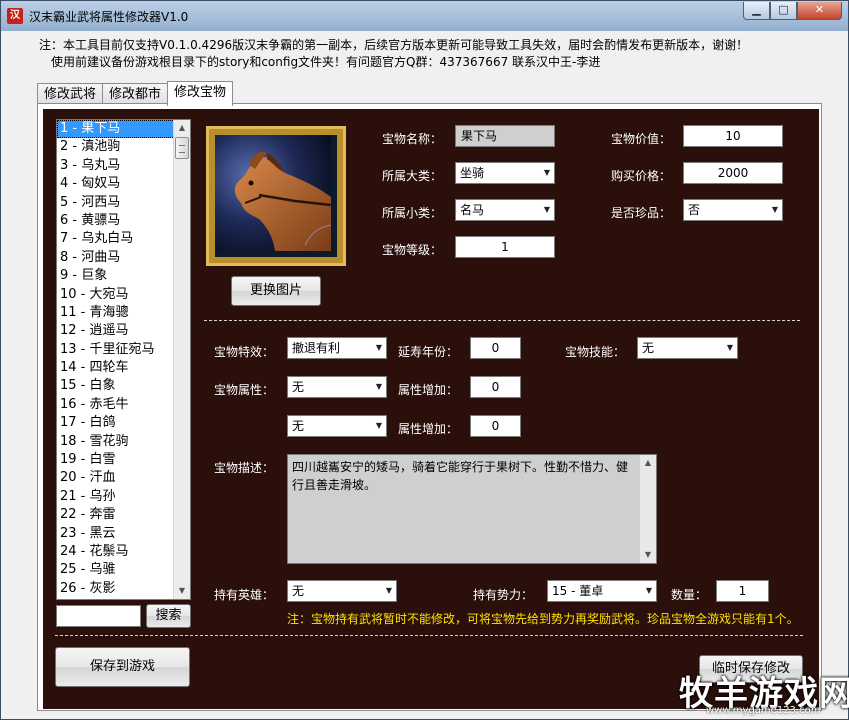  I want to click on skill-label: 宝物技能：, so click(595, 352).